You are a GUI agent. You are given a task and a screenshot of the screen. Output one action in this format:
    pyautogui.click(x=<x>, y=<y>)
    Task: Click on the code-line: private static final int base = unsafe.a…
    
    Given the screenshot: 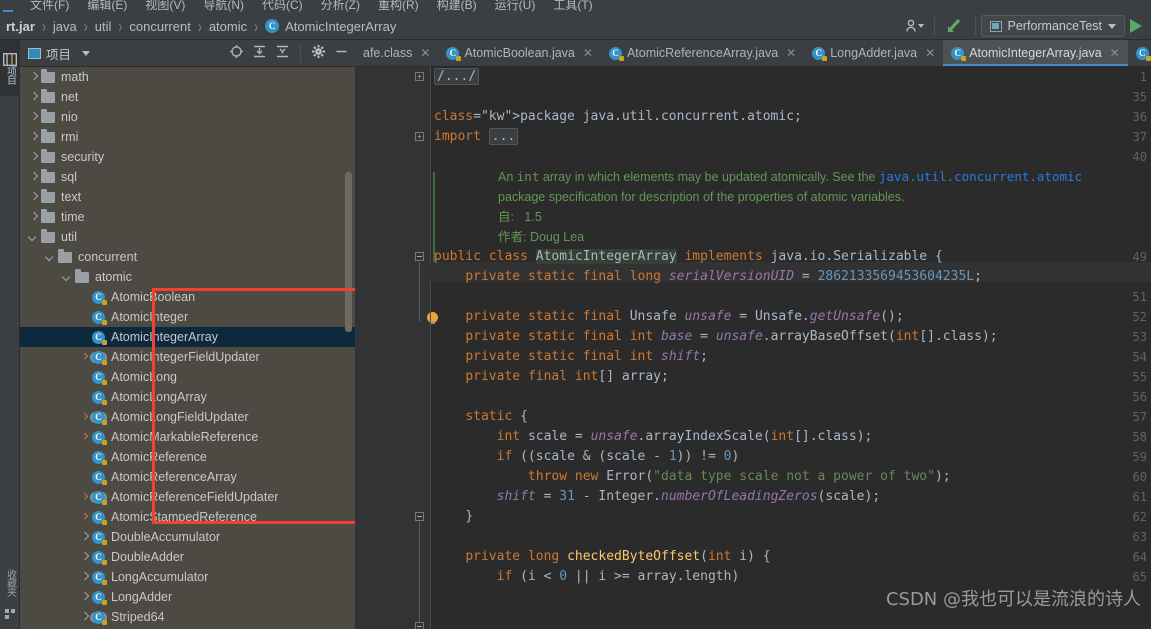 What is the action you would take?
    pyautogui.click(x=715, y=337)
    